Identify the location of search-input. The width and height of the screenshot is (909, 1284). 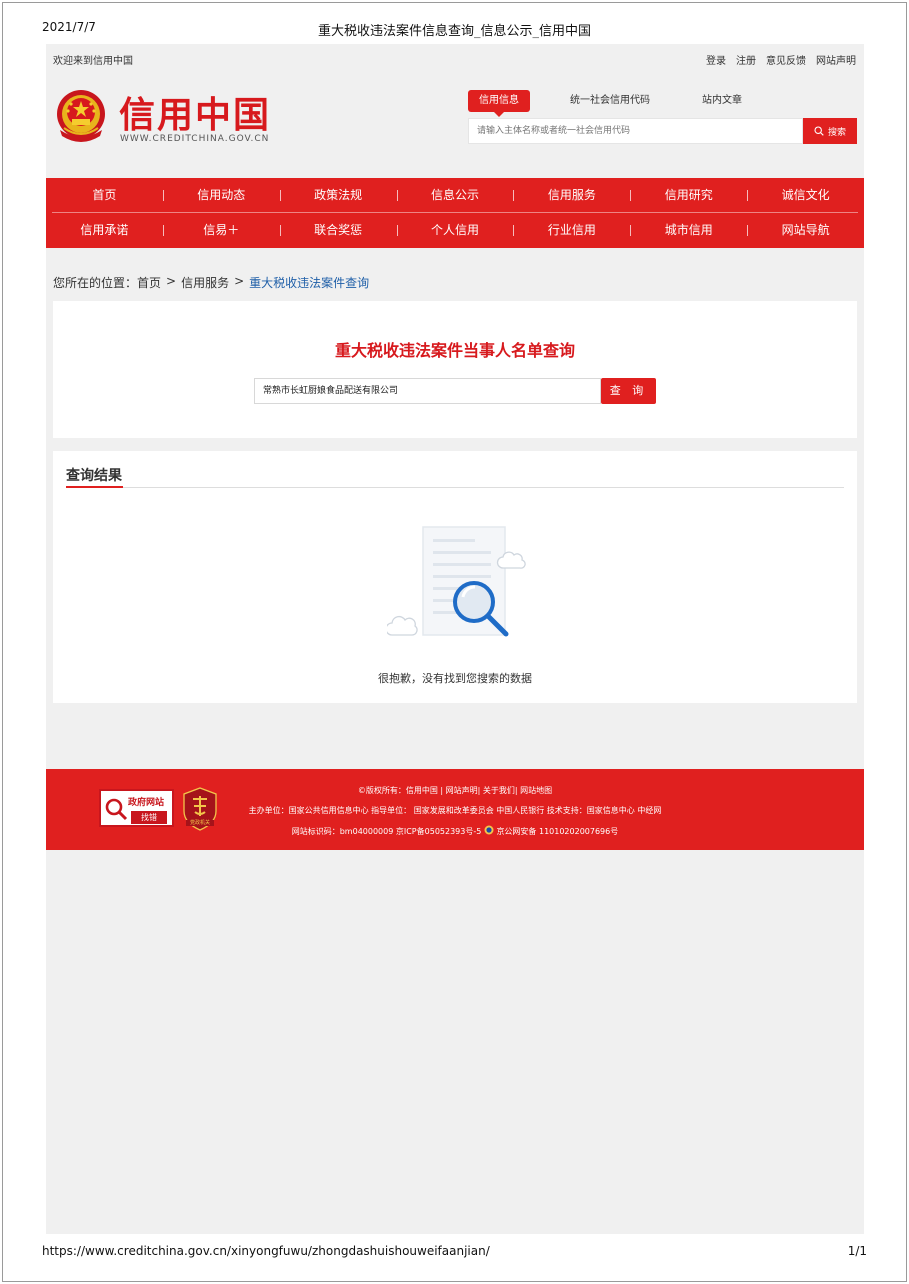
(635, 131).